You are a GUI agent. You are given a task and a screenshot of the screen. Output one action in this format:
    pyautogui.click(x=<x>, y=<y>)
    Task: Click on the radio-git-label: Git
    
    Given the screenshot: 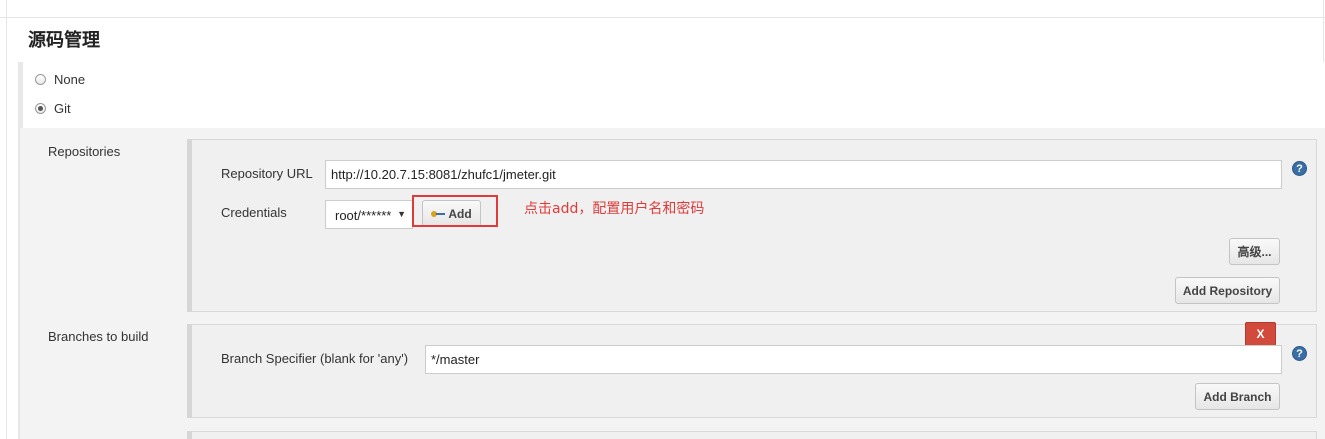 What is the action you would take?
    pyautogui.click(x=62, y=108)
    